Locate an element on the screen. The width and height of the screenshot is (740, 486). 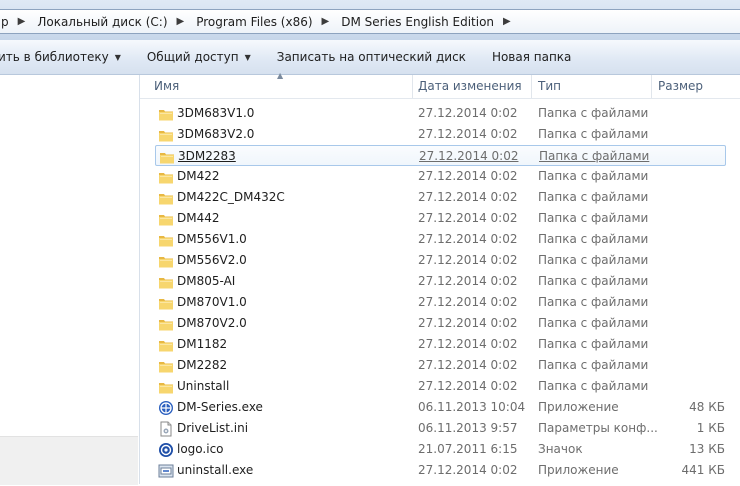
file-row: DM870V2.0 27.12.2014 0:02 Папка с файлами is located at coordinates (440, 323).